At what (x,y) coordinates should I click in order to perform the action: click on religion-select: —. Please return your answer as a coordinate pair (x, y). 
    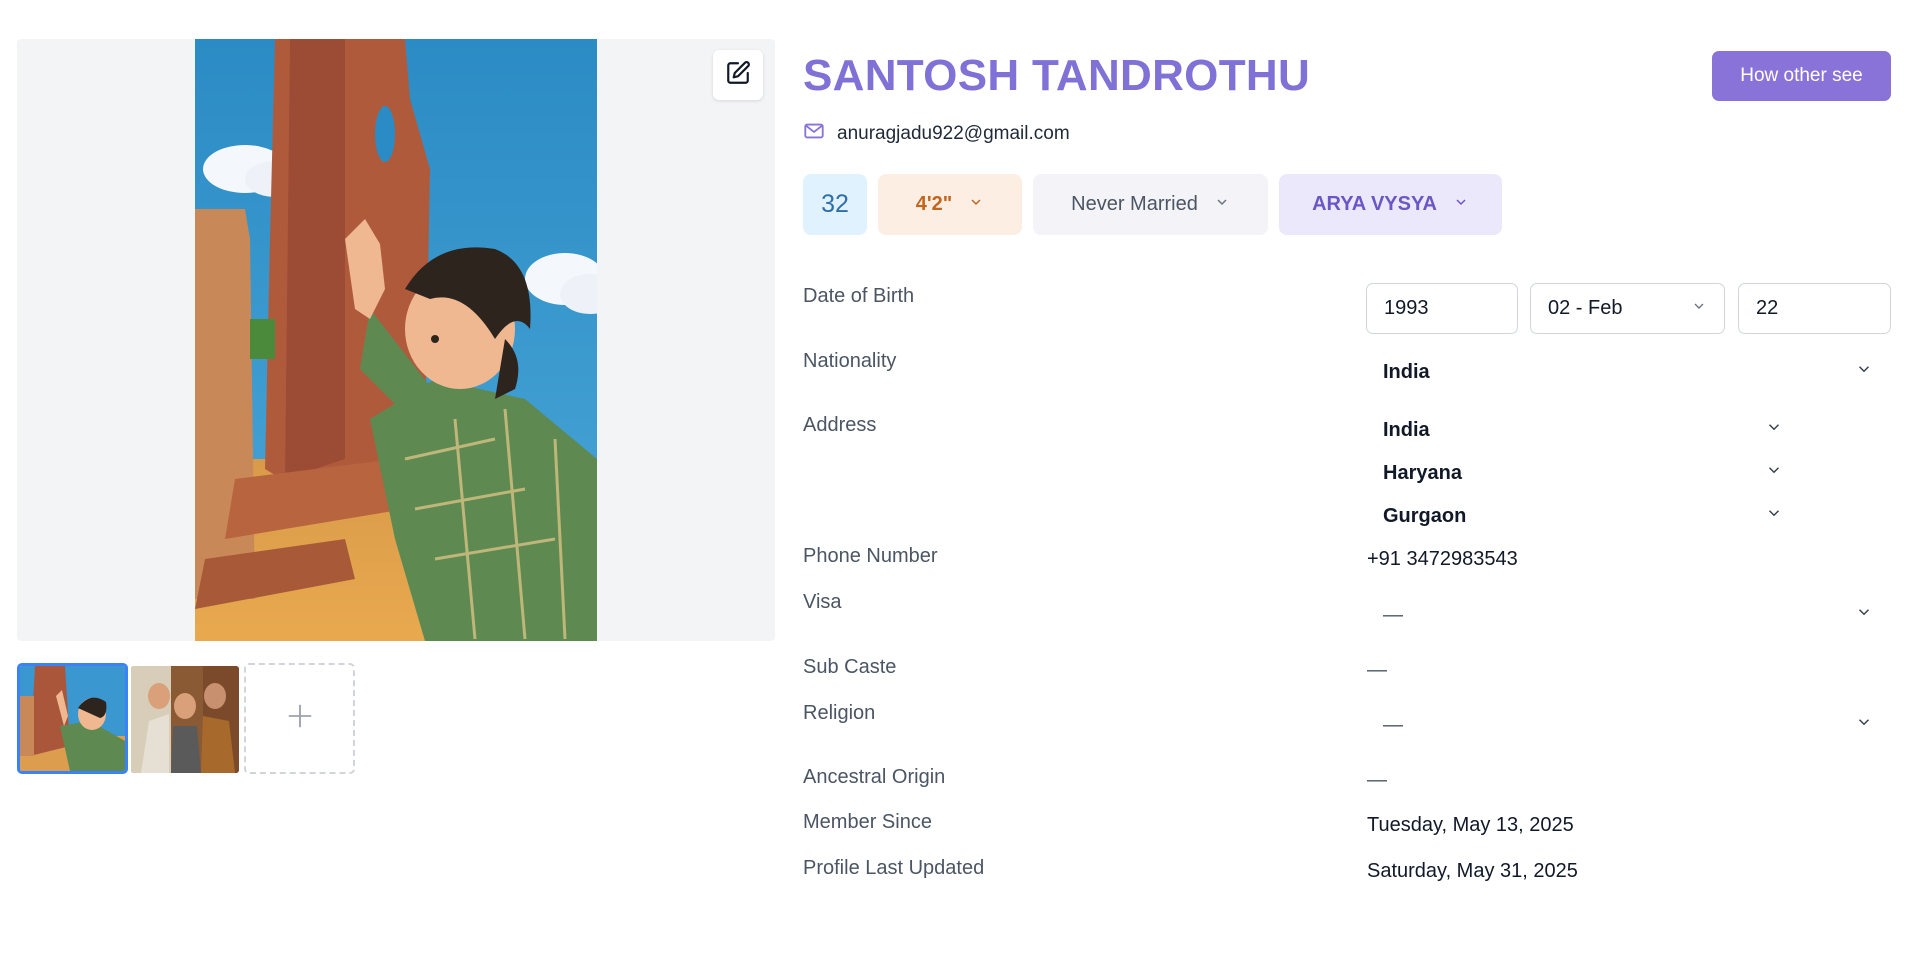
    Looking at the image, I should click on (1628, 725).